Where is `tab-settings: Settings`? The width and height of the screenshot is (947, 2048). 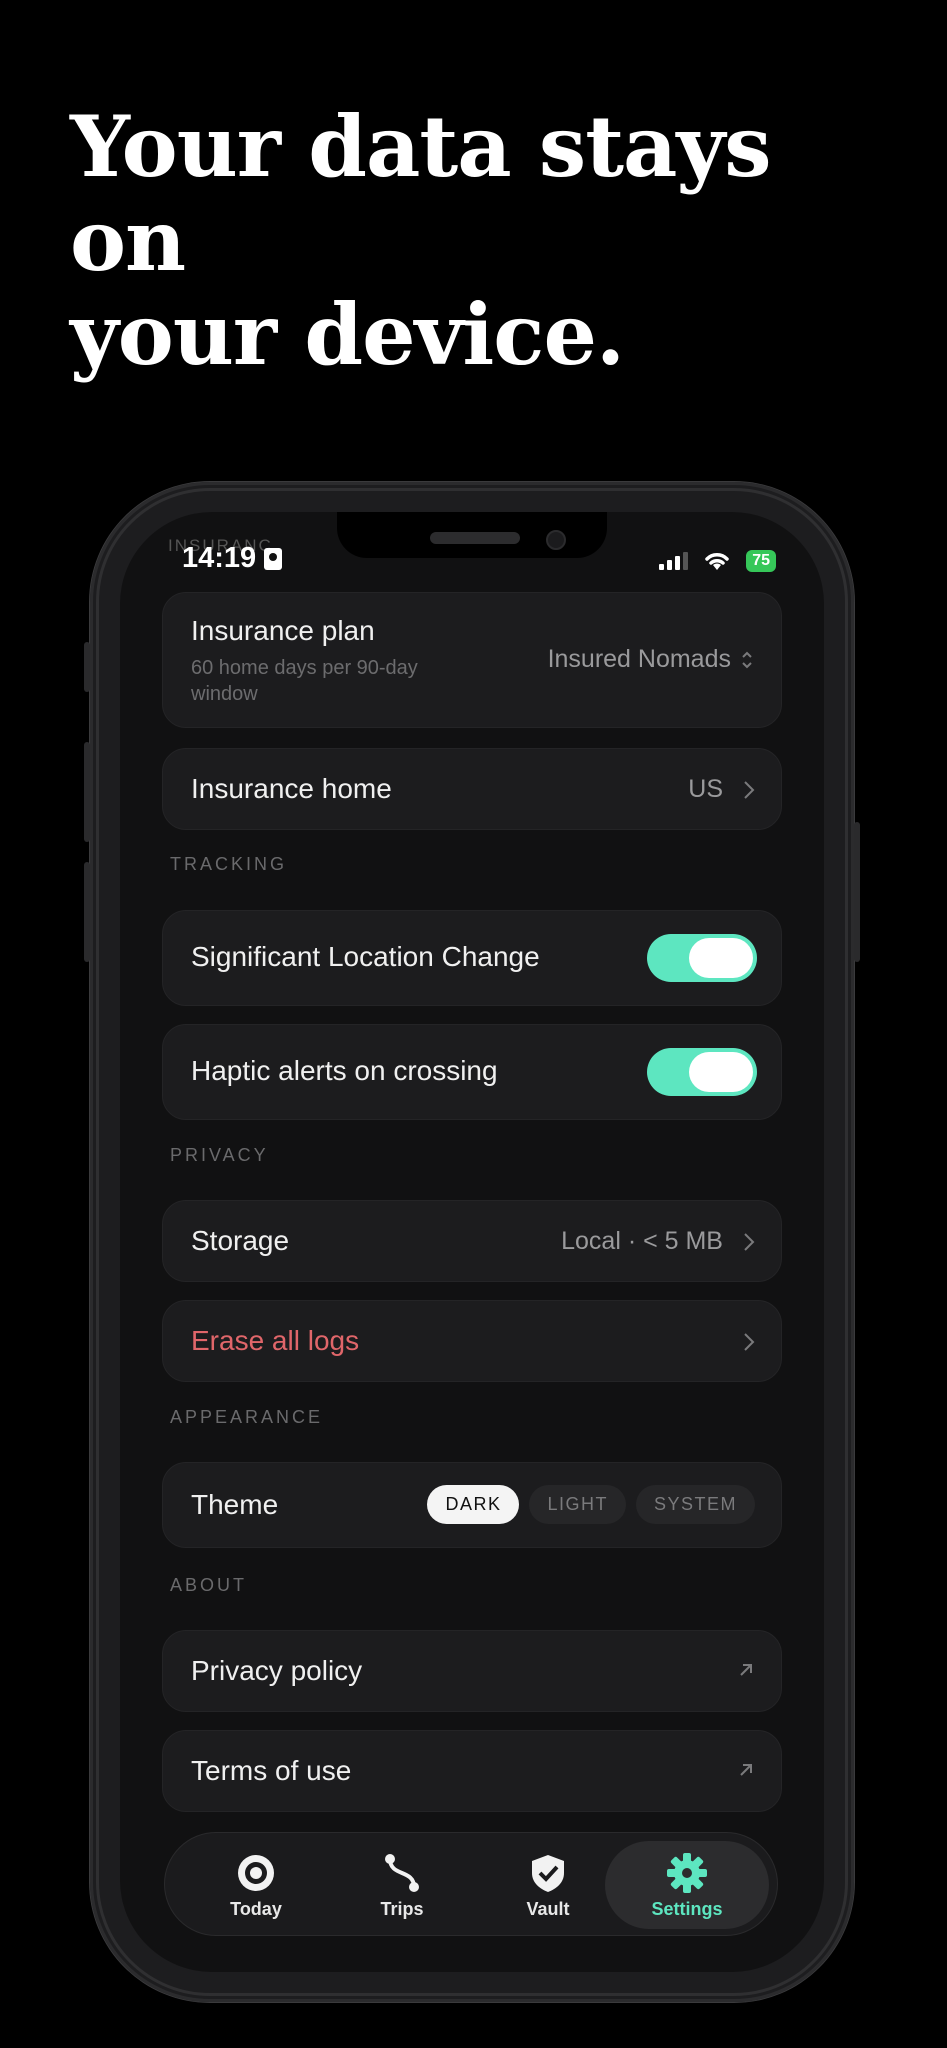 tab-settings: Settings is located at coordinates (687, 1885).